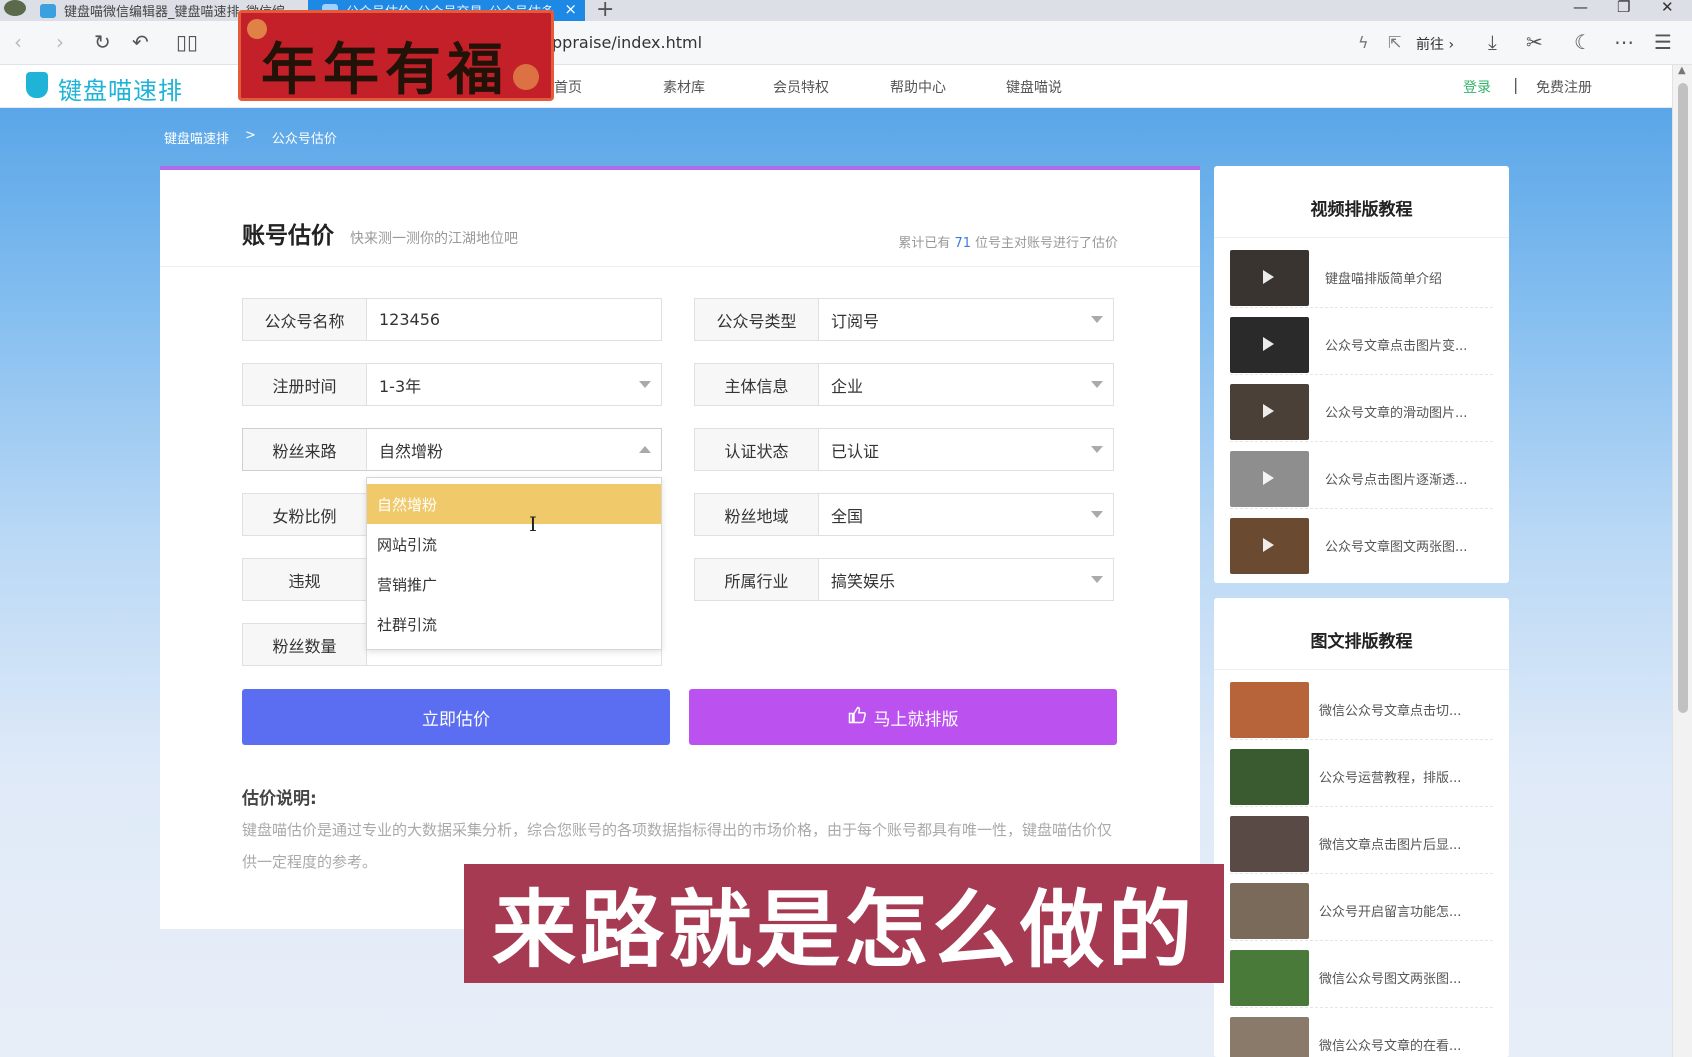 Image resolution: width=1692 pixels, height=1057 pixels. What do you see at coordinates (855, 451) in the screenshot?
I see `select-value: 已认证` at bounding box center [855, 451].